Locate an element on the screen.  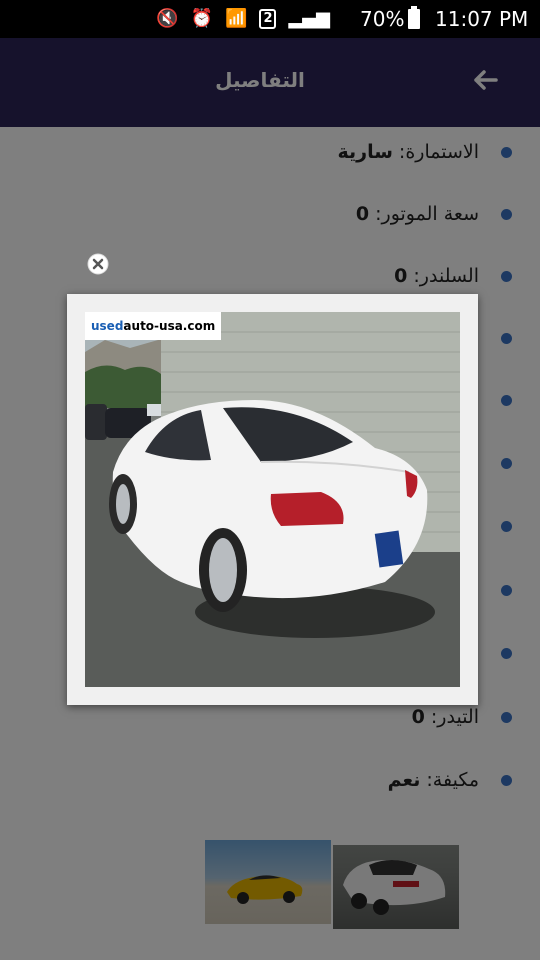
wifi-icon: 📶 is located at coordinates (236, 18).